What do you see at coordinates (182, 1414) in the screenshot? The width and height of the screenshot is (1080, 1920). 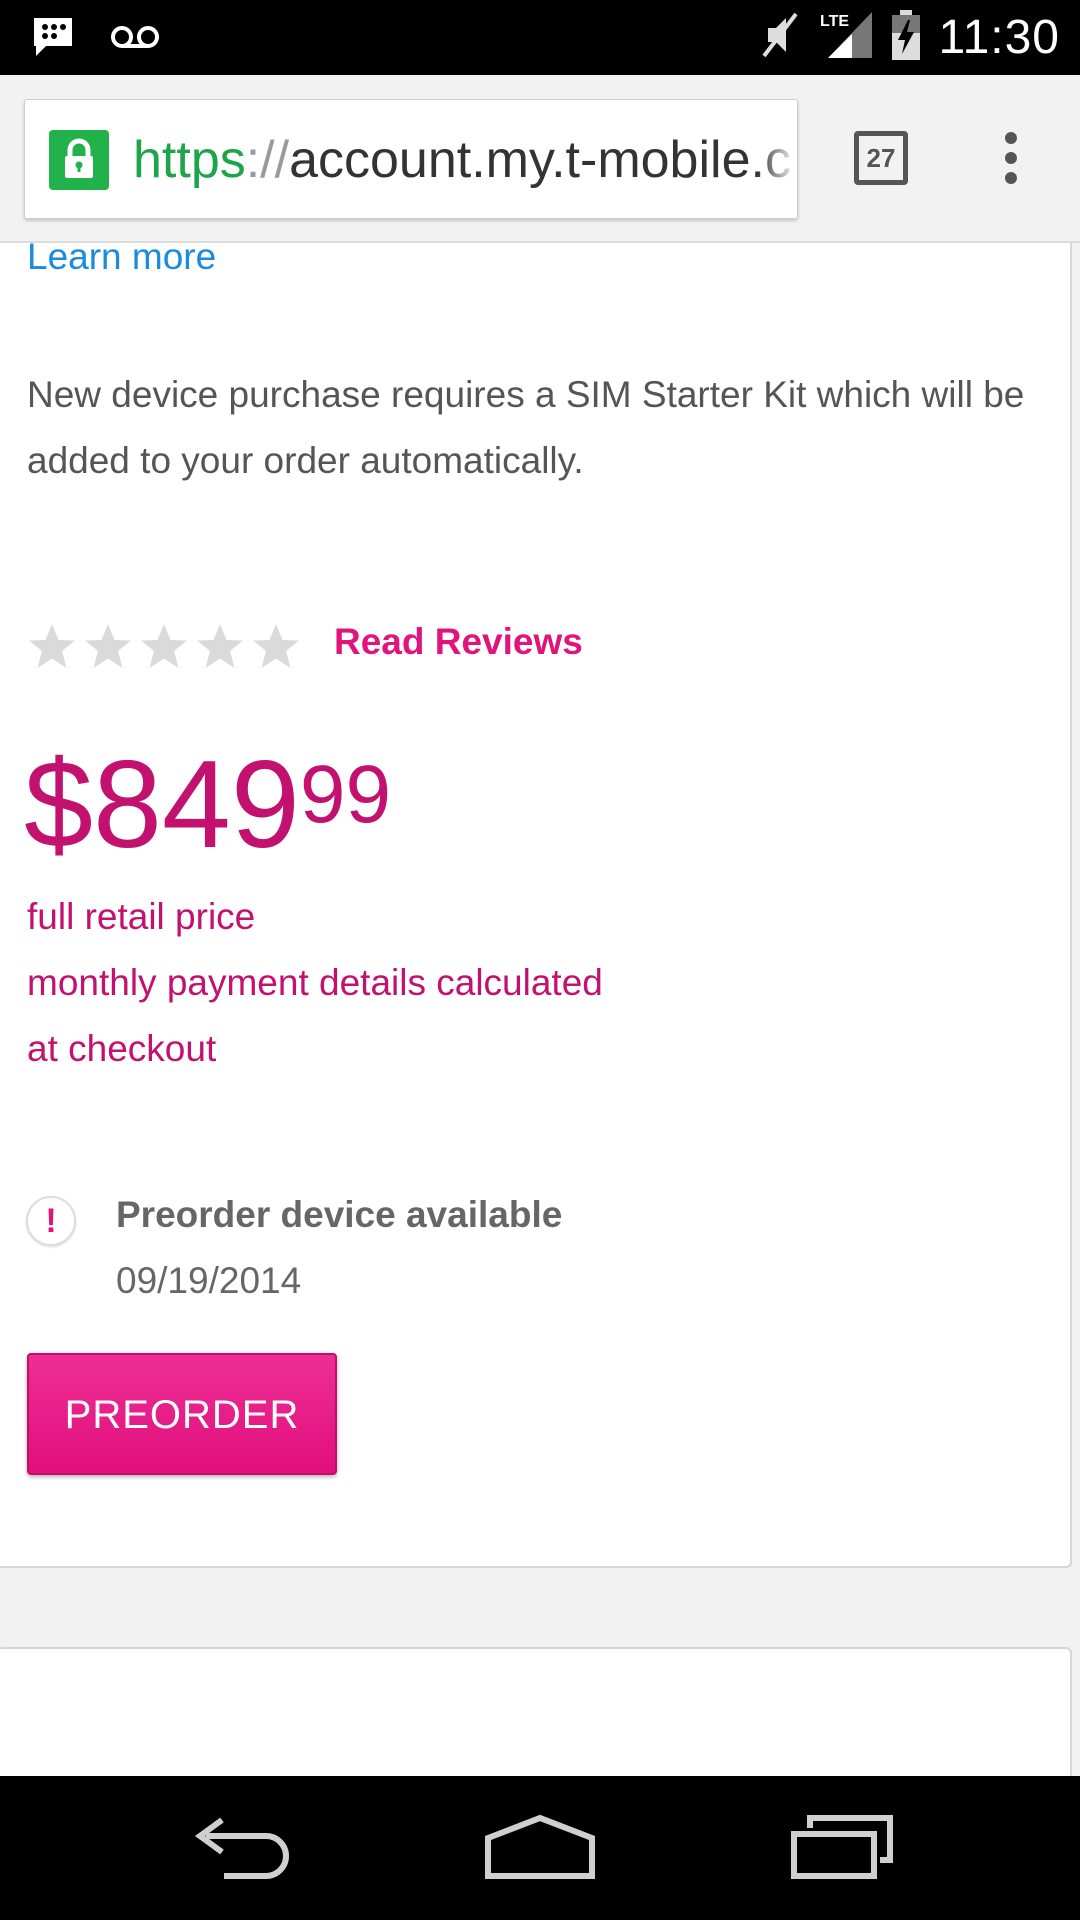 I see `preorder-button: PREORDER` at bounding box center [182, 1414].